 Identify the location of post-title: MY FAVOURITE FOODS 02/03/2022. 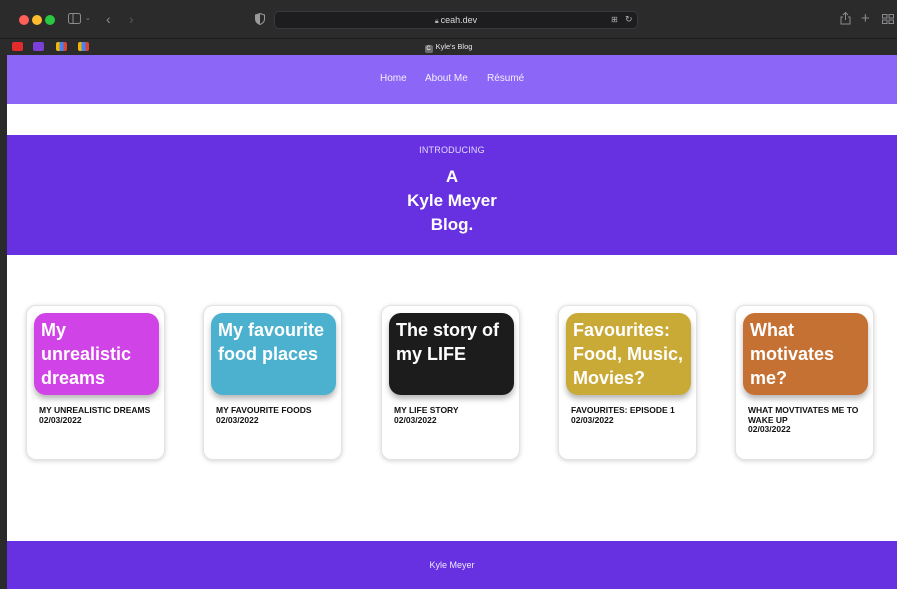
(280, 415).